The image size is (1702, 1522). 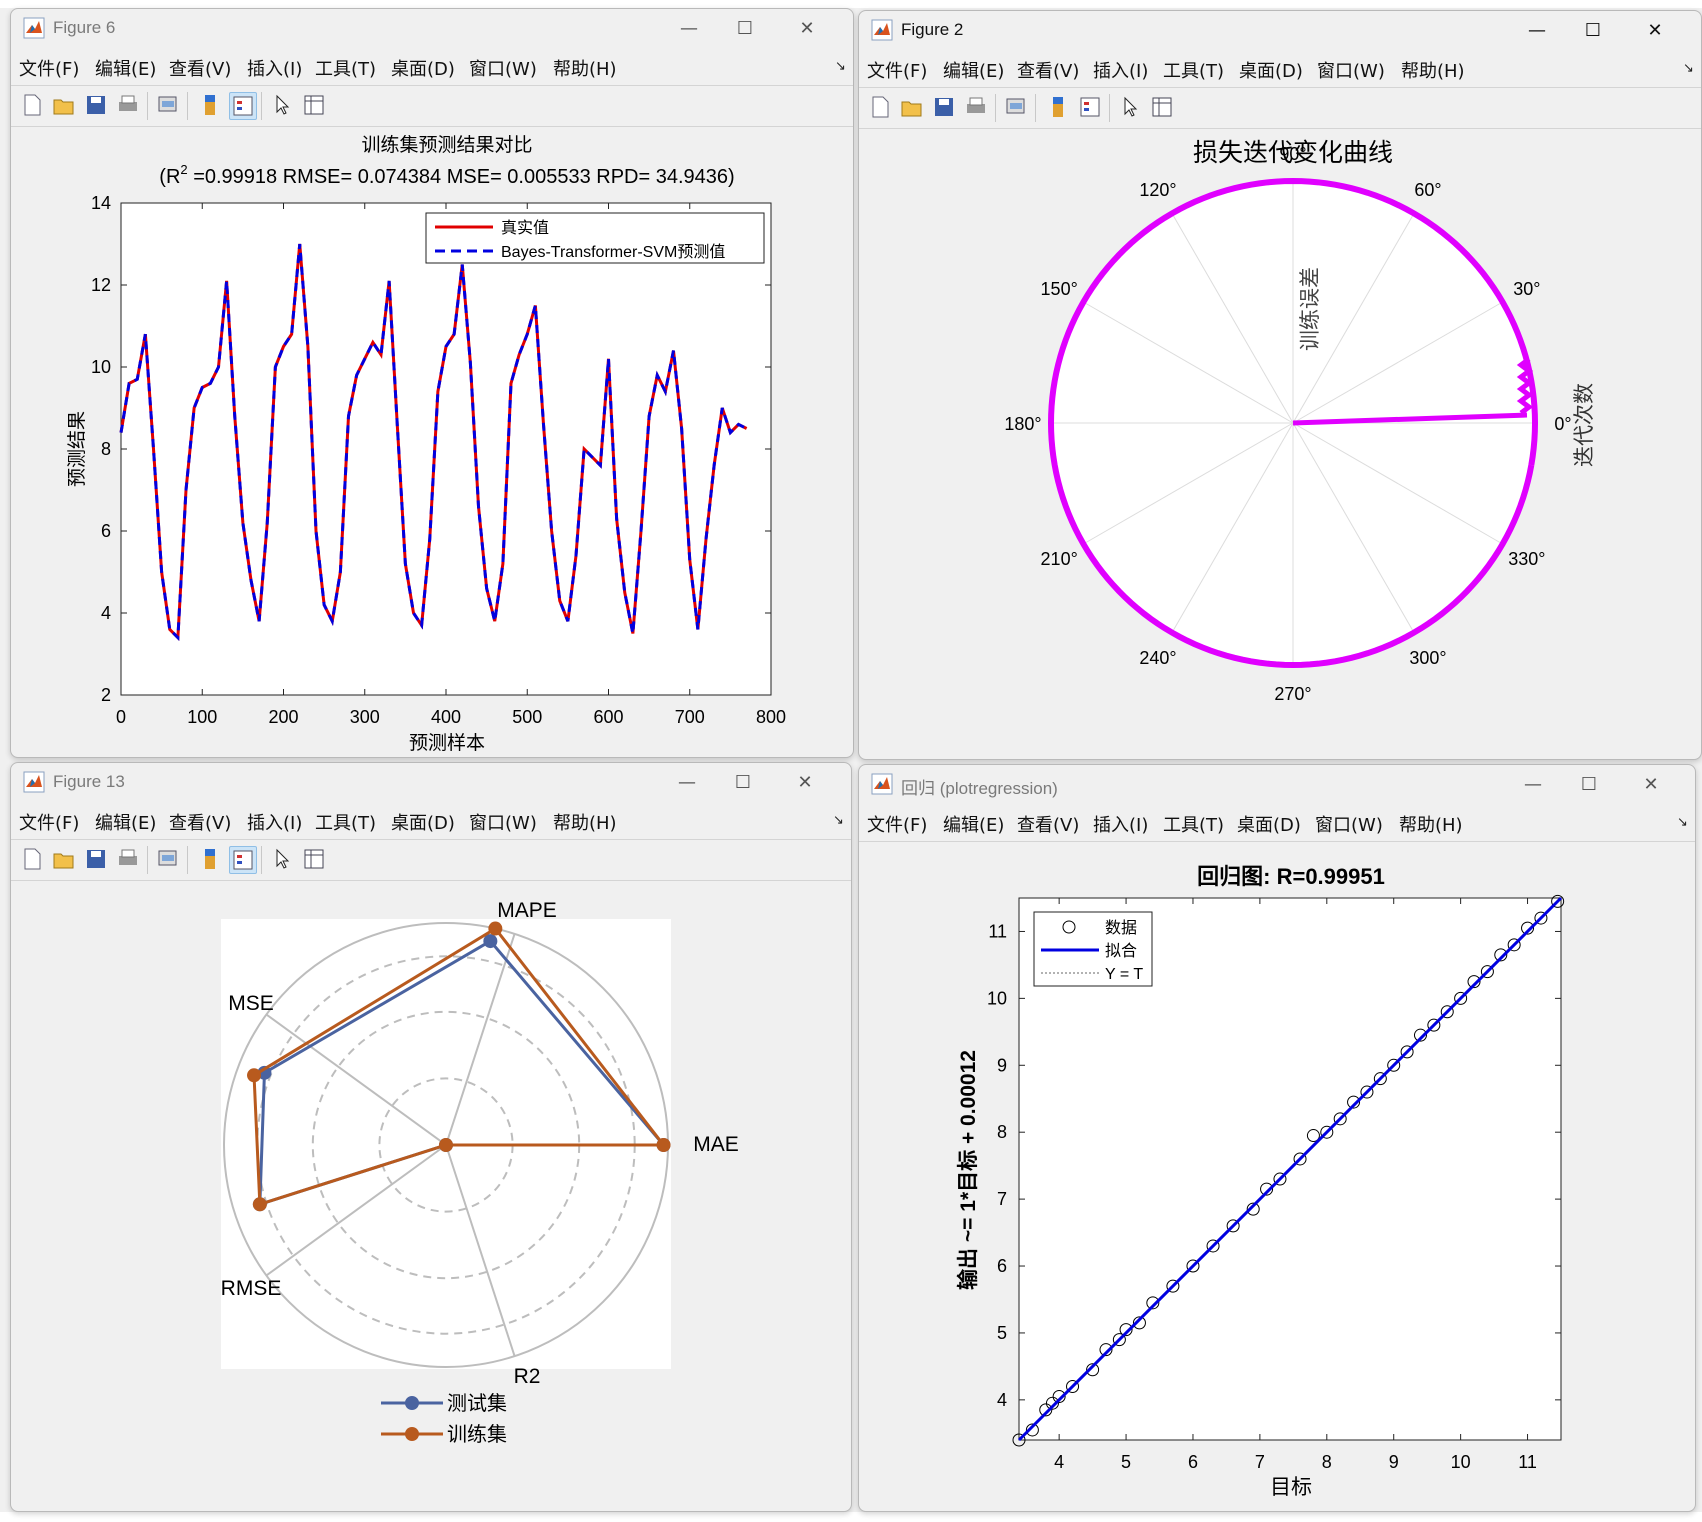 I want to click on matlab-logo-icon, so click(x=882, y=784).